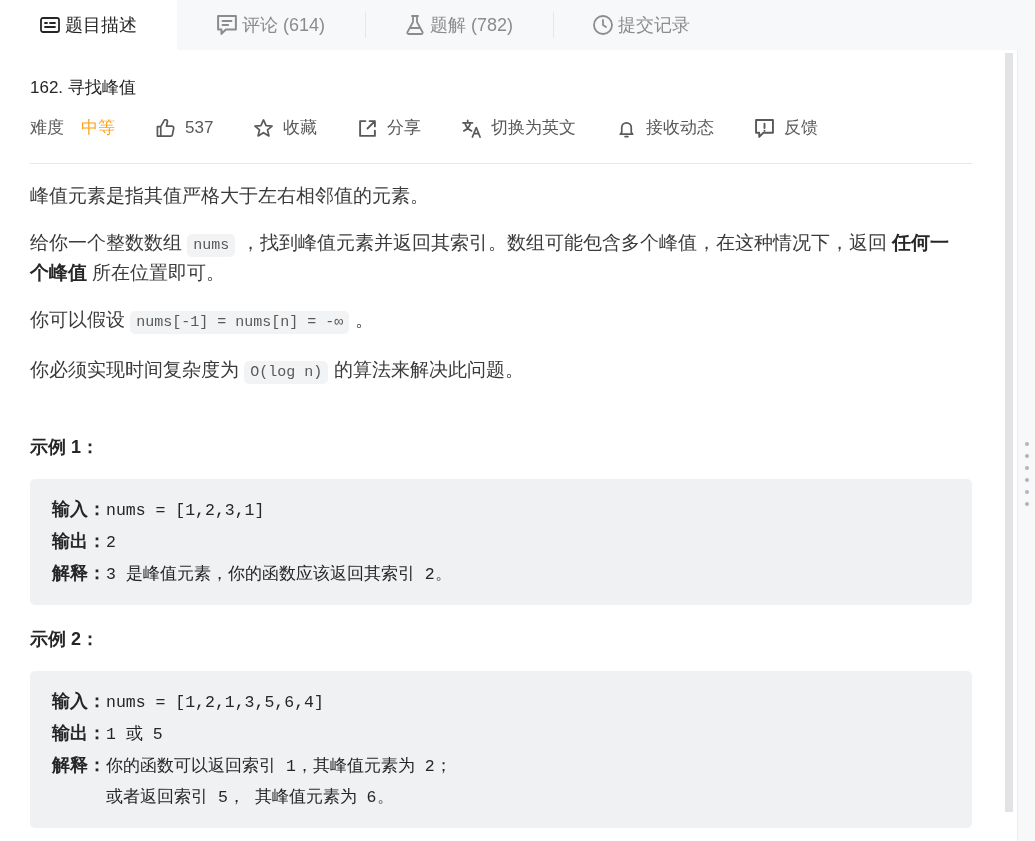 This screenshot has height=841, width=1035. I want to click on star-icon, so click(264, 128).